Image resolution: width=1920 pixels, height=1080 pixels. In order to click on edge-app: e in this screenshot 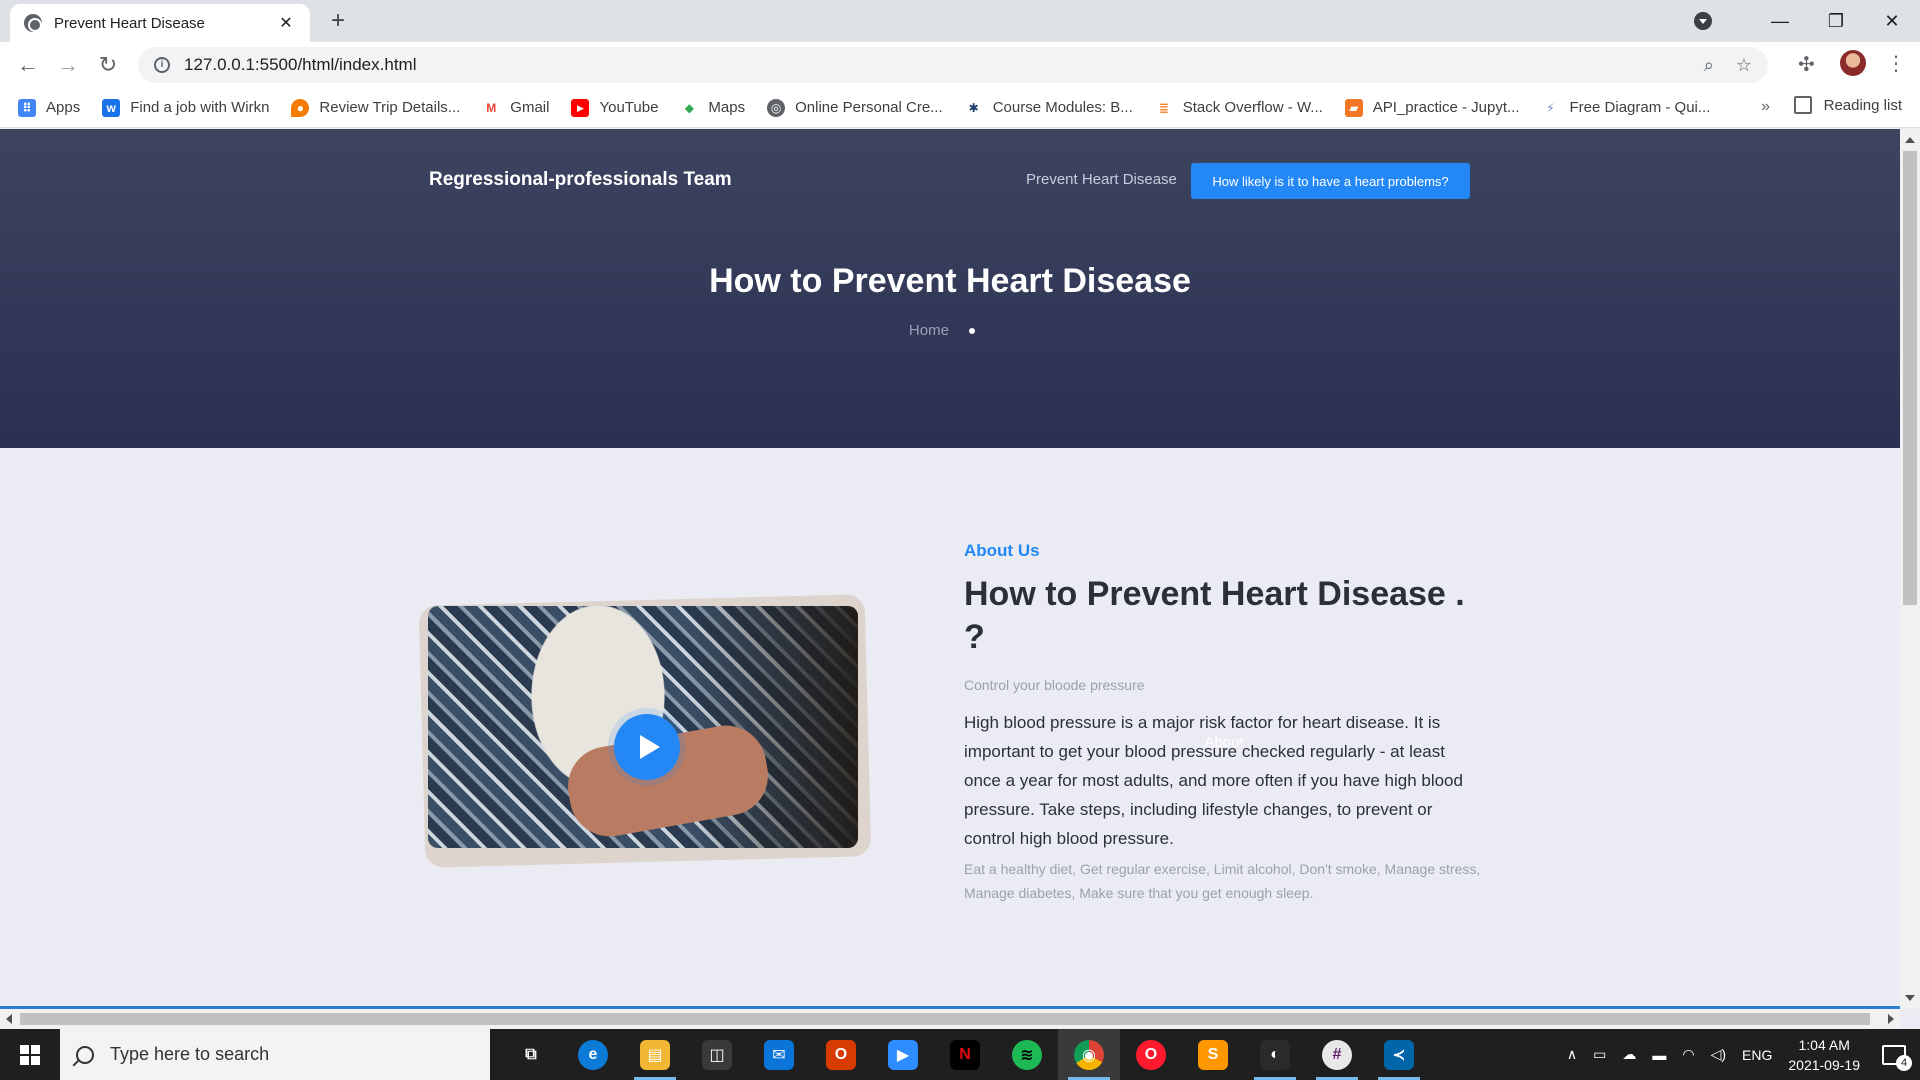, I will do `click(593, 1054)`.